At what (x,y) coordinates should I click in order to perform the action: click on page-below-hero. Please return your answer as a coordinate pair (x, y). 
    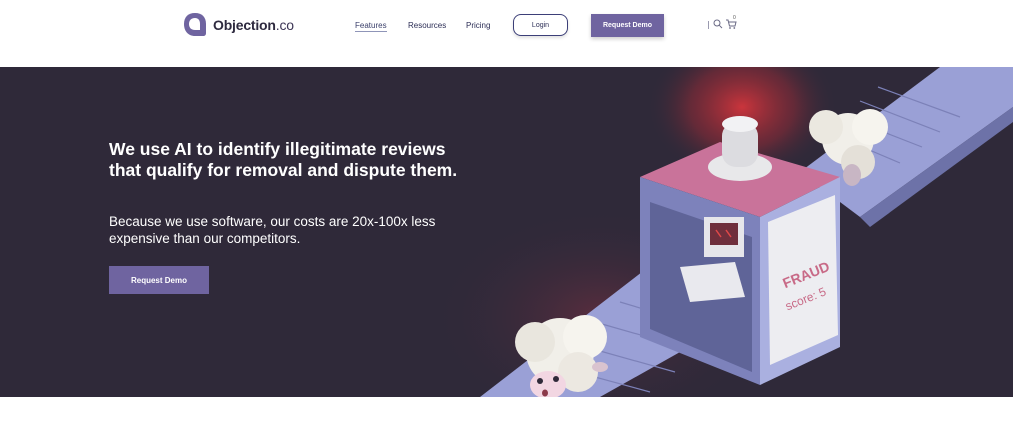
    Looking at the image, I should click on (506, 412).